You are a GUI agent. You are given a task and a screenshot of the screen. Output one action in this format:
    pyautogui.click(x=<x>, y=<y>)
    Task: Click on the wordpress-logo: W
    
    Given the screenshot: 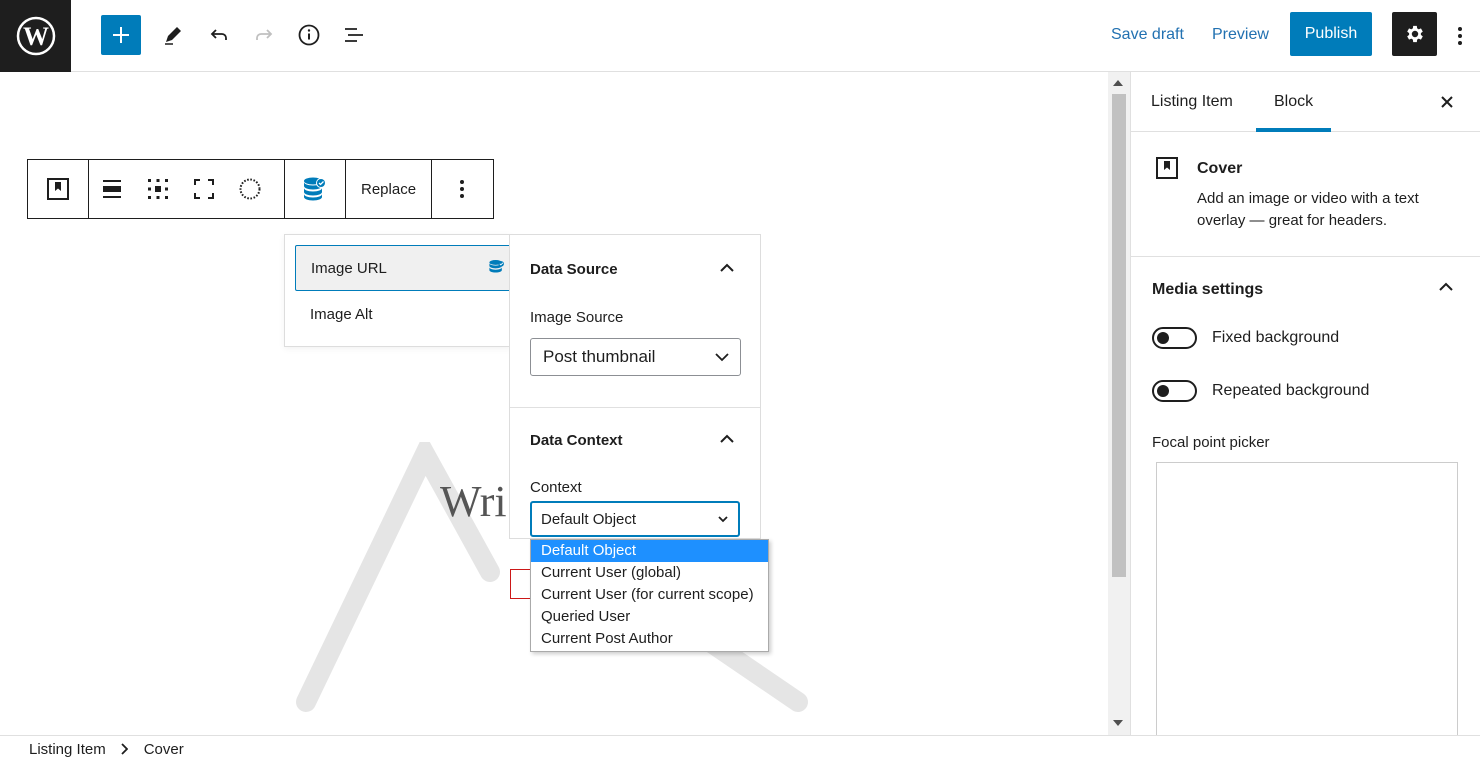 What is the action you would take?
    pyautogui.click(x=35, y=36)
    